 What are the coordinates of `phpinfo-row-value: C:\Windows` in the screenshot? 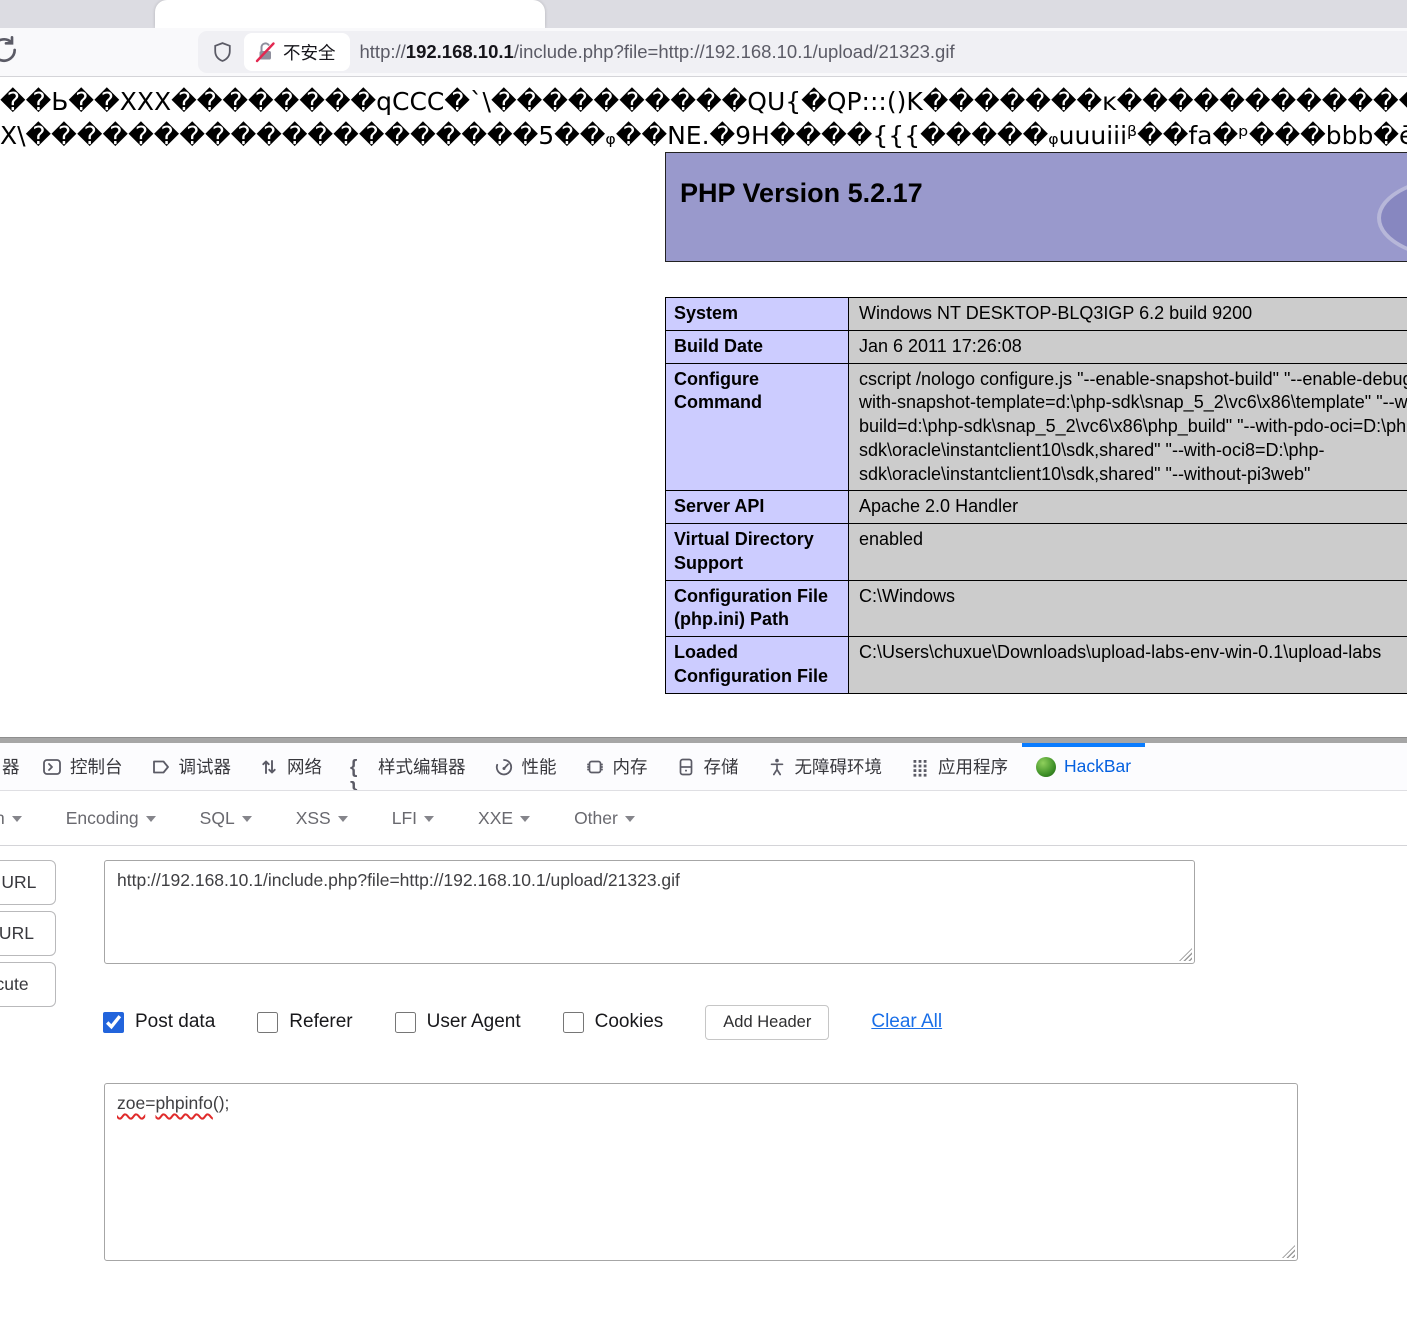 It's located at (1127, 608).